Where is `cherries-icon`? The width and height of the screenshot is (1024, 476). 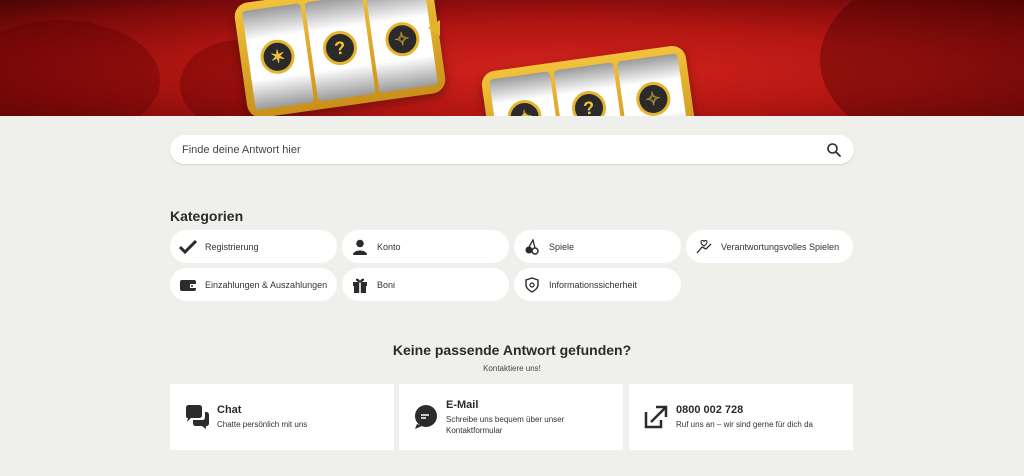 cherries-icon is located at coordinates (532, 247).